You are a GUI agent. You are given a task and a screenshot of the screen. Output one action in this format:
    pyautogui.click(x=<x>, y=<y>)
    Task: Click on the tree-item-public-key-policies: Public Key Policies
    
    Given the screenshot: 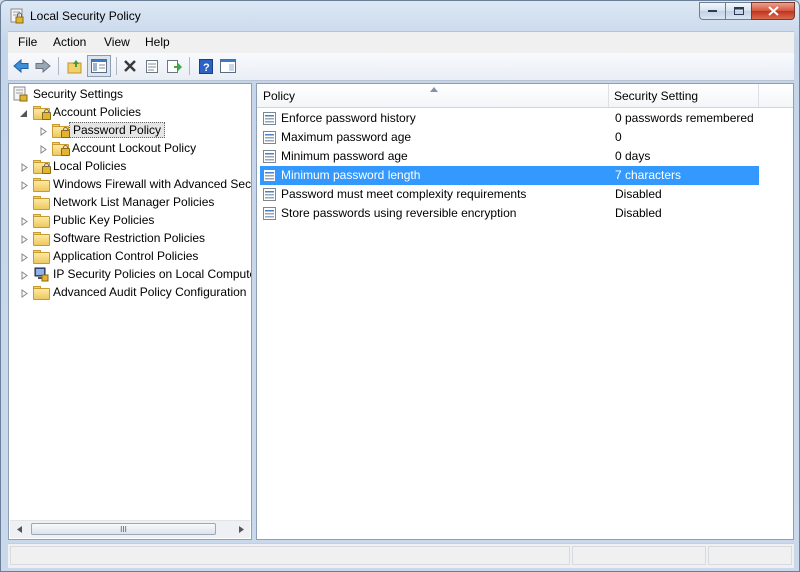 What is the action you would take?
    pyautogui.click(x=93, y=220)
    